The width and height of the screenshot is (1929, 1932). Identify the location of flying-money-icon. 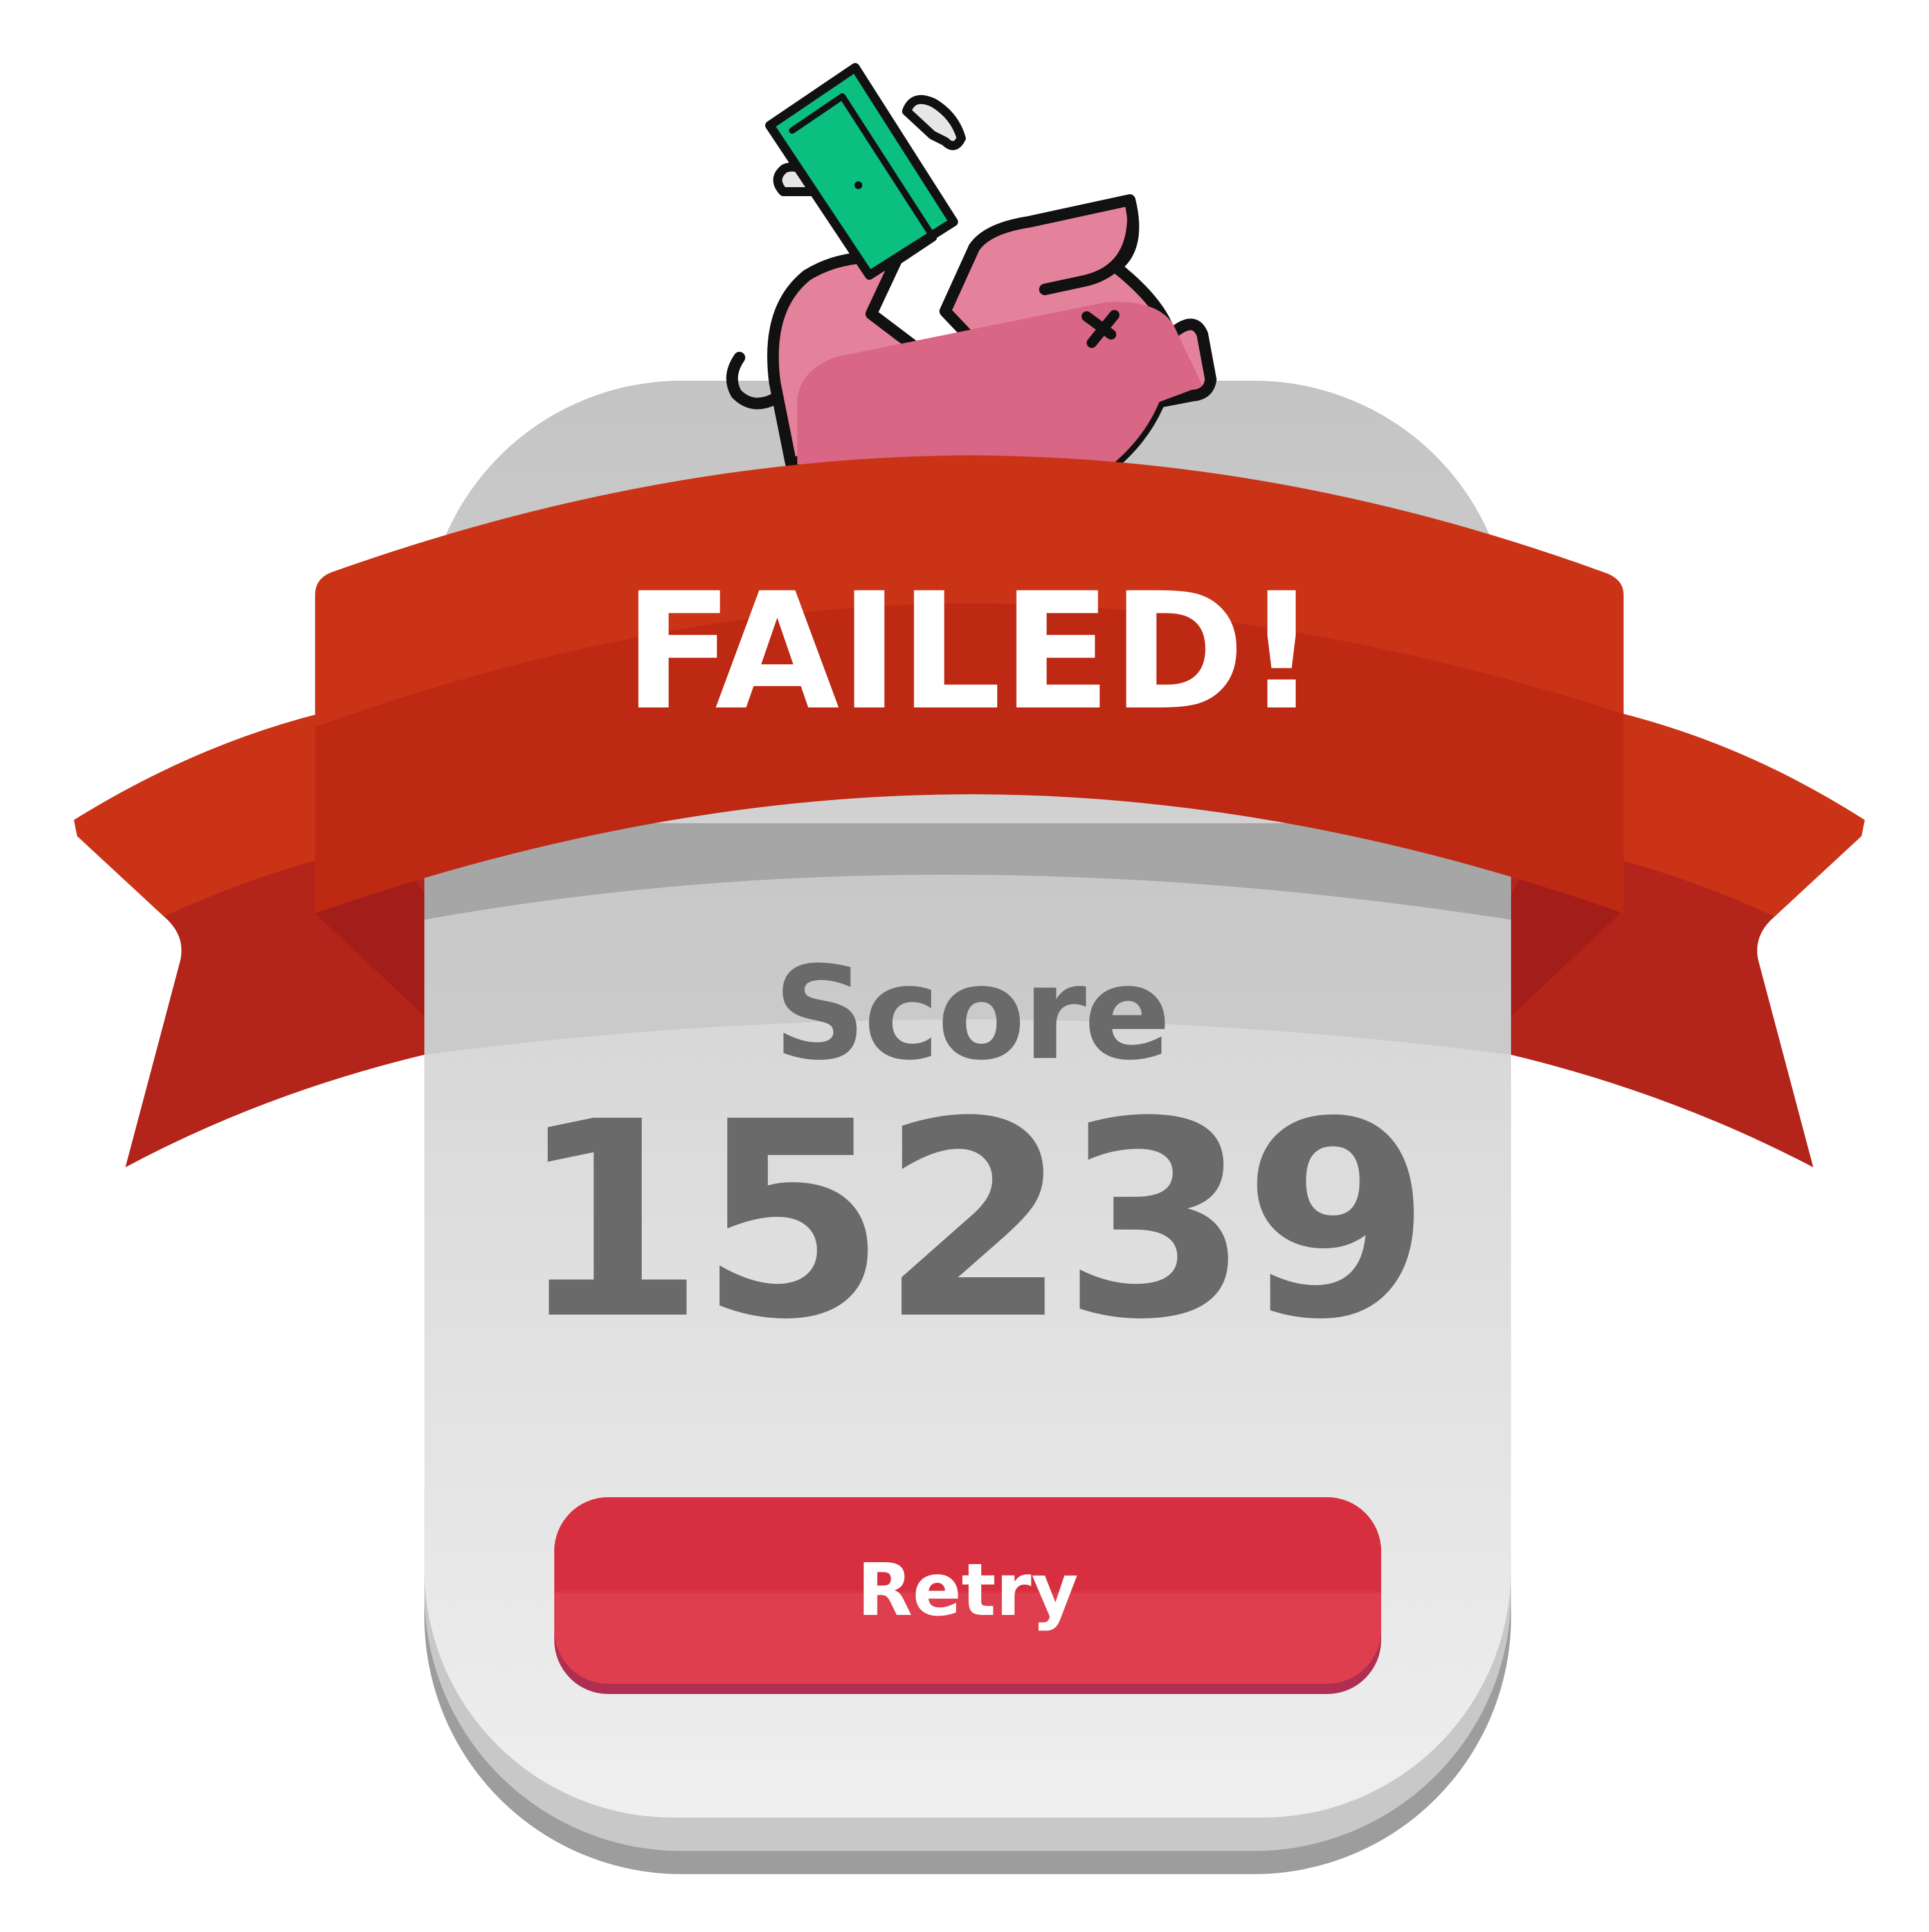
(865, 171).